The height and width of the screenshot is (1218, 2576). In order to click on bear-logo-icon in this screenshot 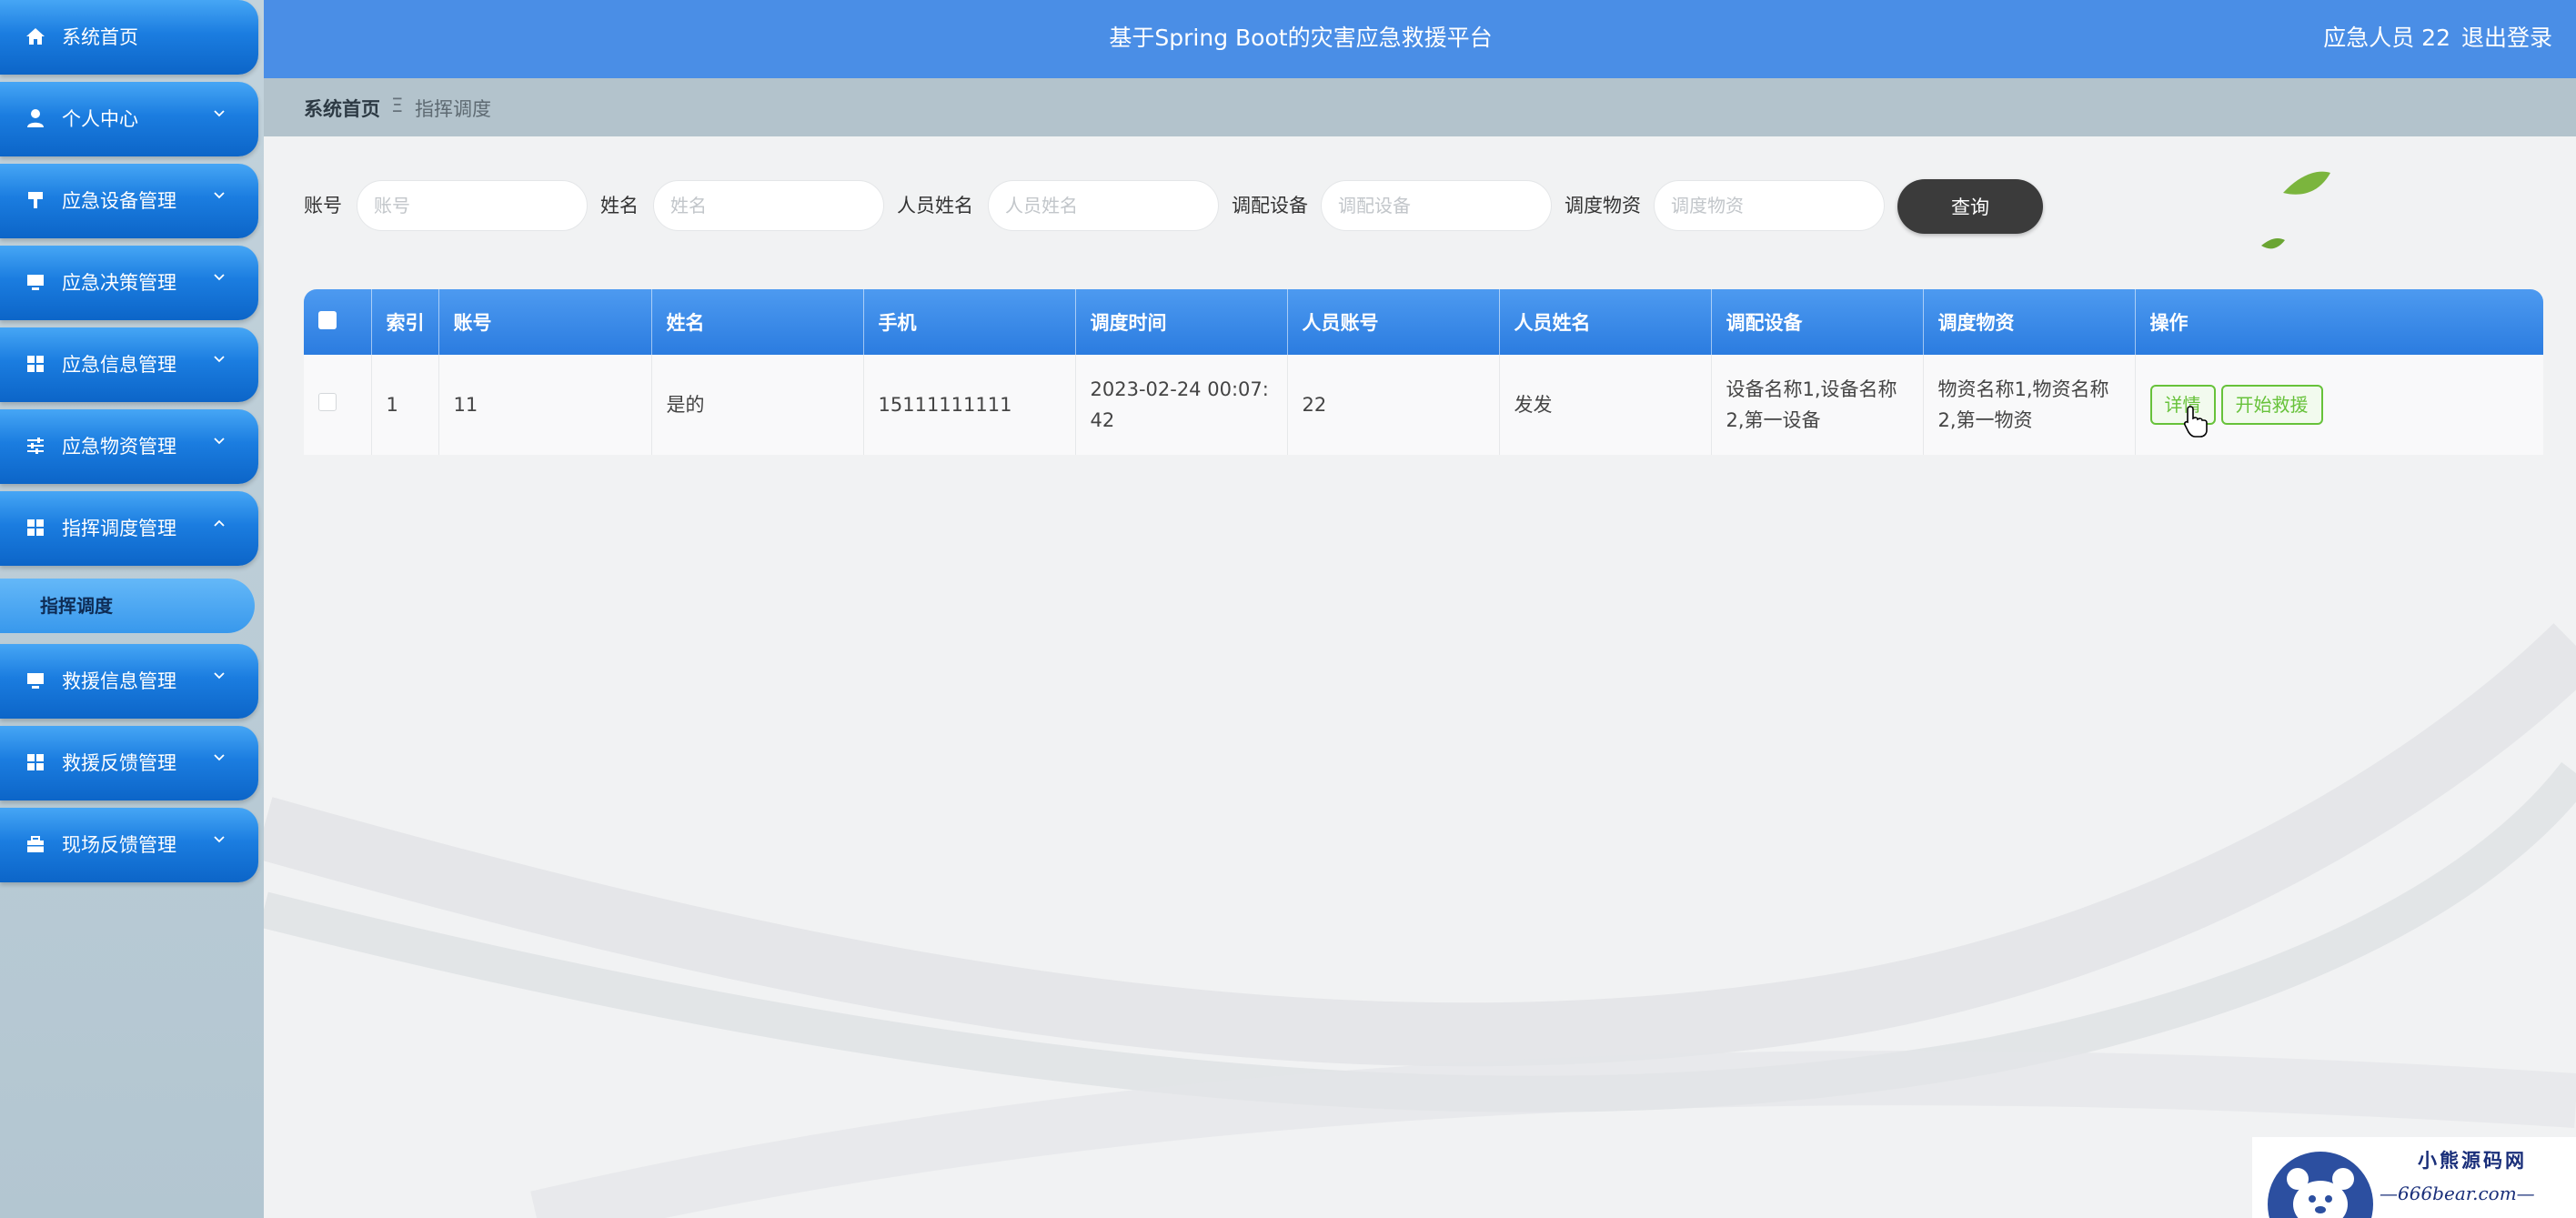, I will do `click(2320, 1185)`.